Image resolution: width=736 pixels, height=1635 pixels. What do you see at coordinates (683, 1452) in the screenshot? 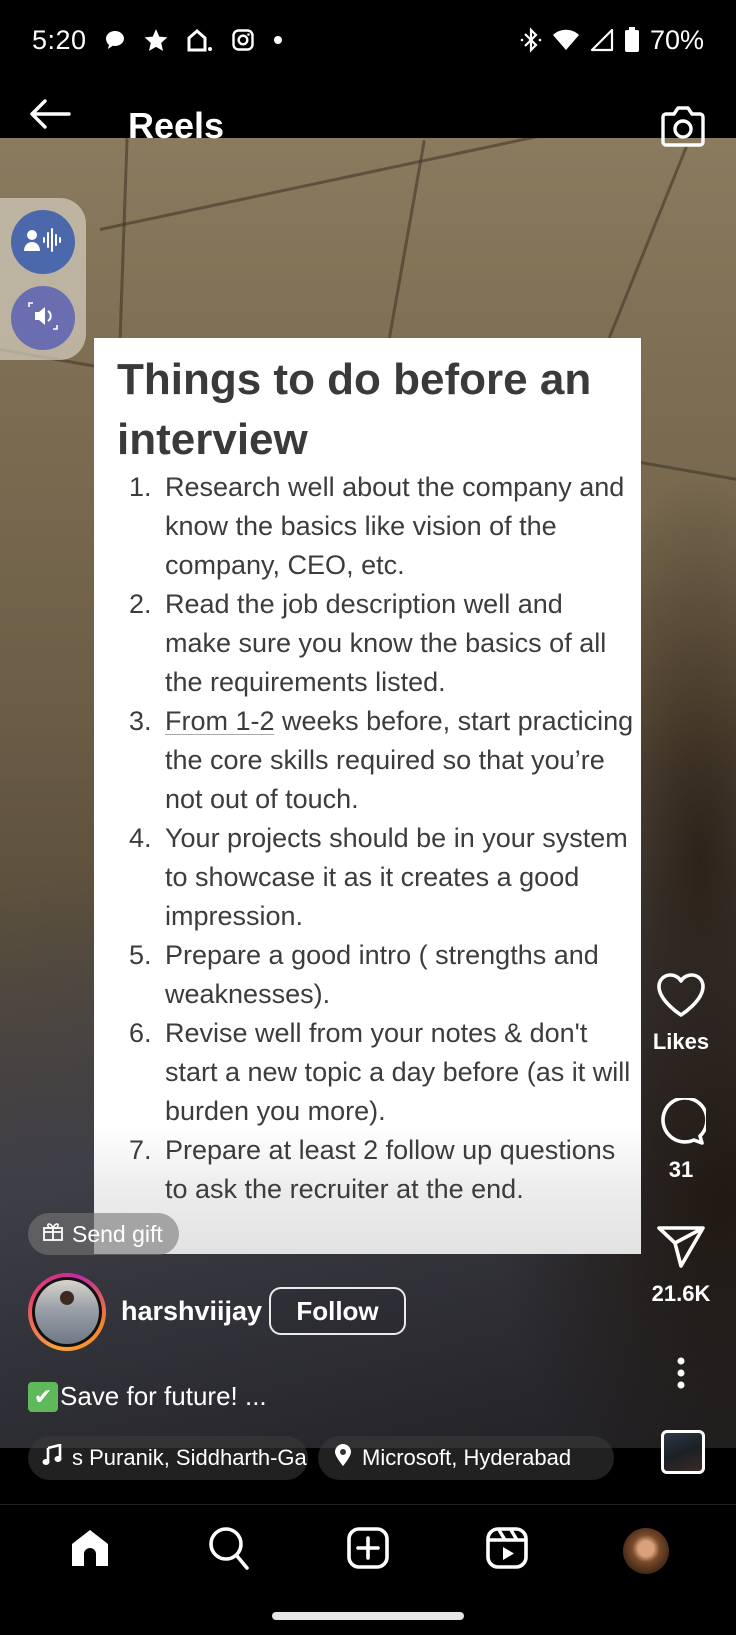
I see `audio-album-thumbnail` at bounding box center [683, 1452].